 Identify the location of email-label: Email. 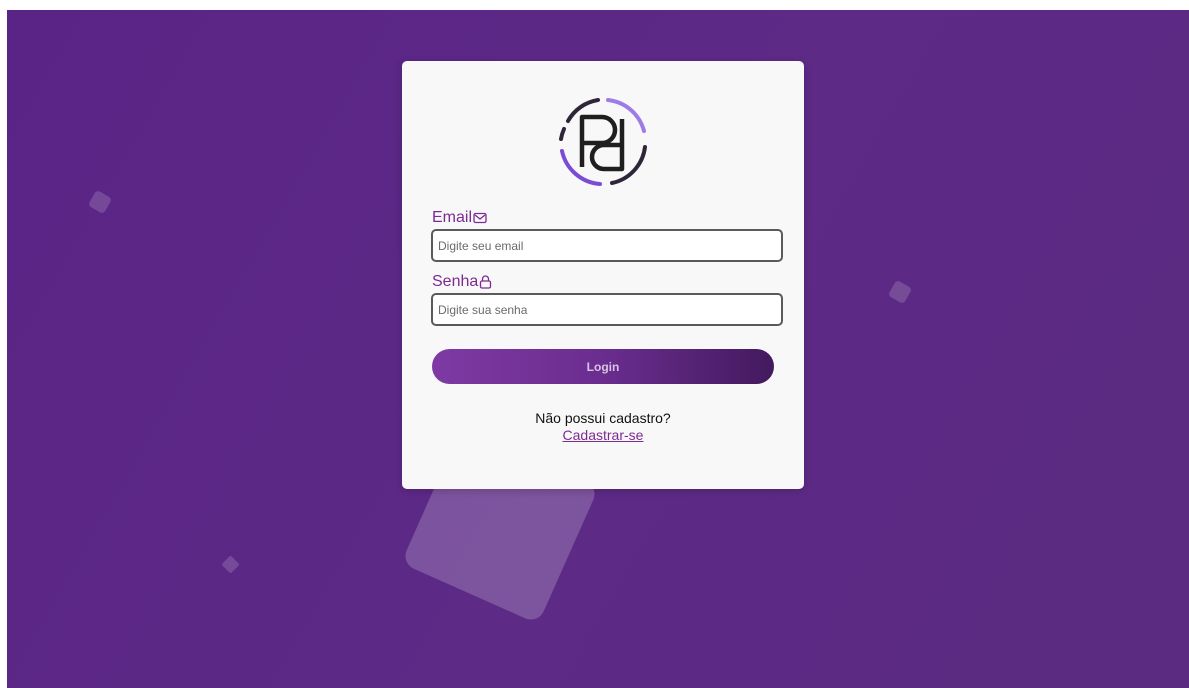
(459, 218).